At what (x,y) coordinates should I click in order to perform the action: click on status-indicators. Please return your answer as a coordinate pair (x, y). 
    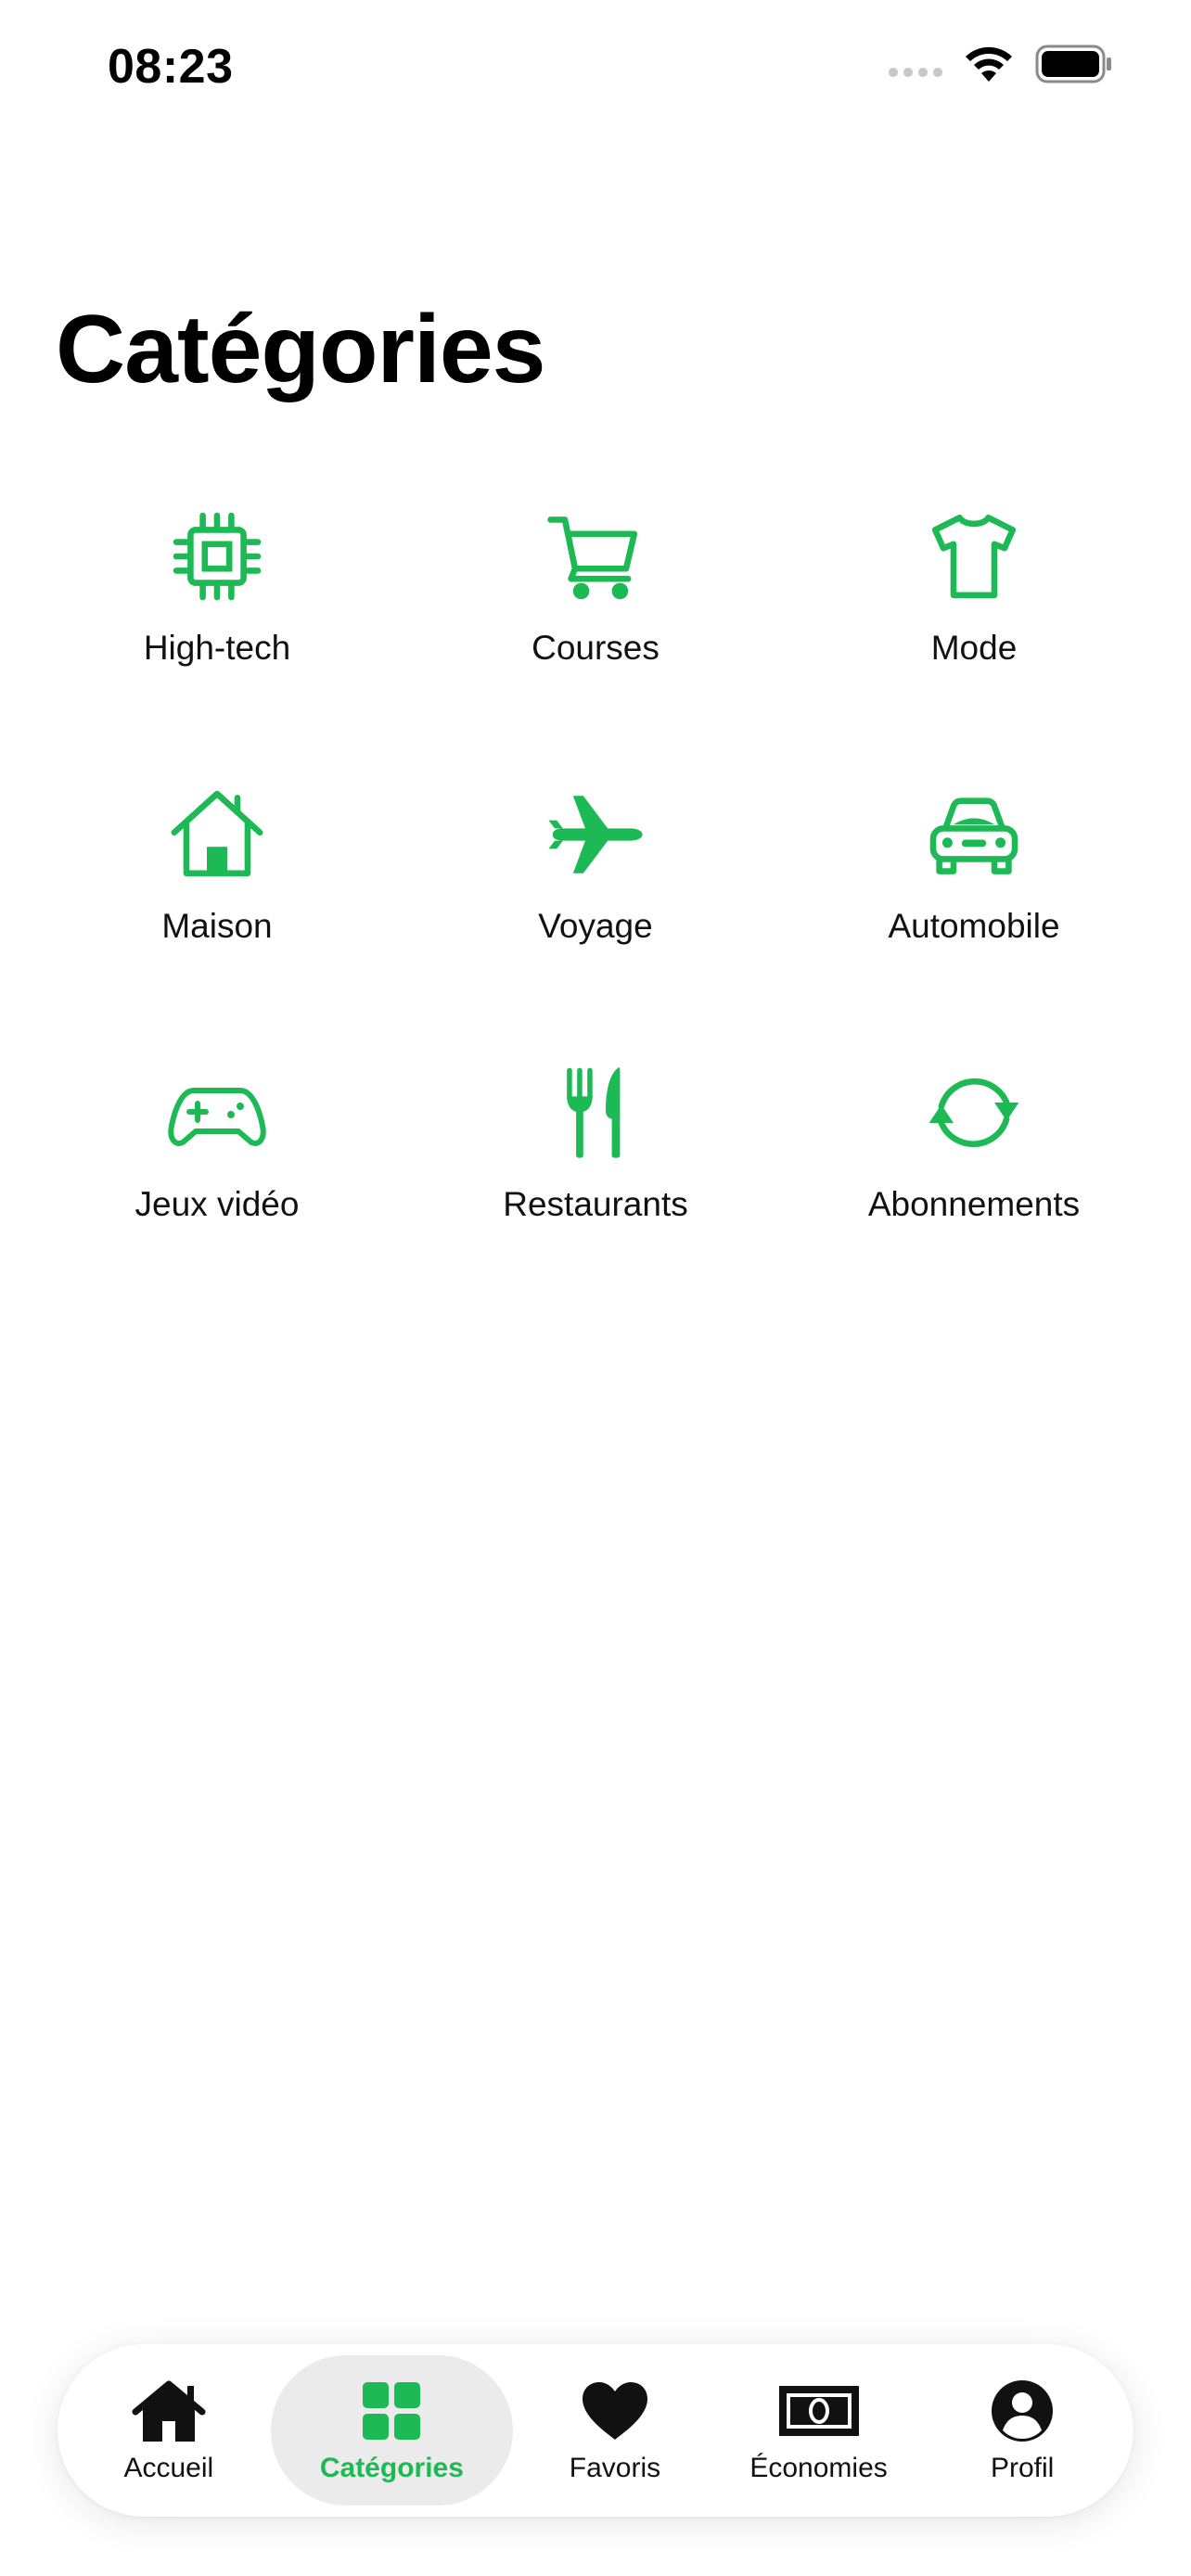
    Looking at the image, I should click on (1001, 64).